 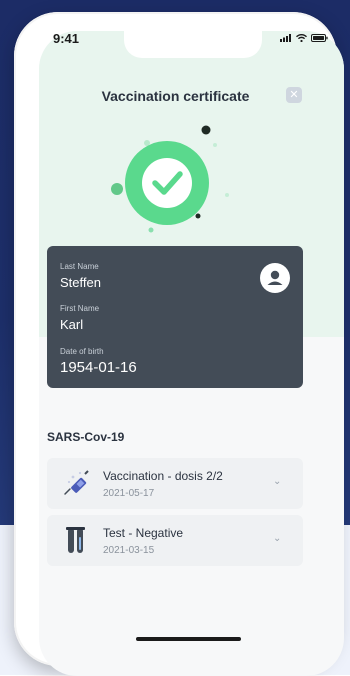 What do you see at coordinates (193, 44) in the screenshot?
I see `notch` at bounding box center [193, 44].